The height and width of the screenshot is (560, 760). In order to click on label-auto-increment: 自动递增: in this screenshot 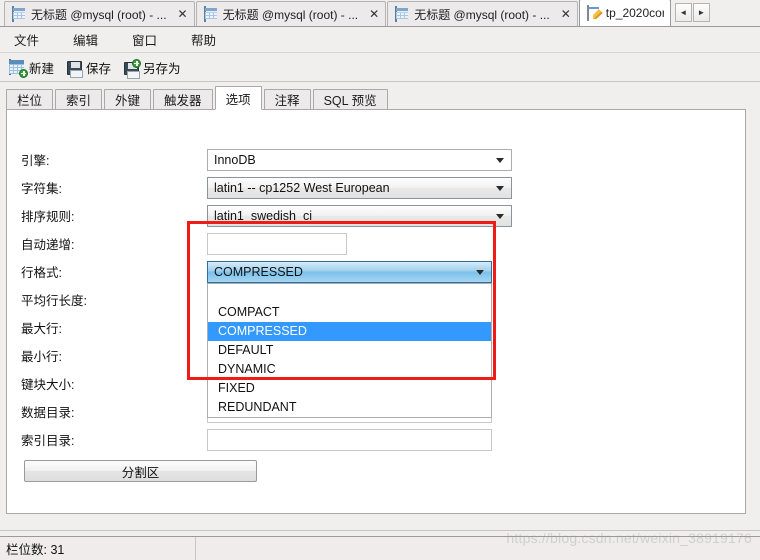, I will do `click(48, 245)`.